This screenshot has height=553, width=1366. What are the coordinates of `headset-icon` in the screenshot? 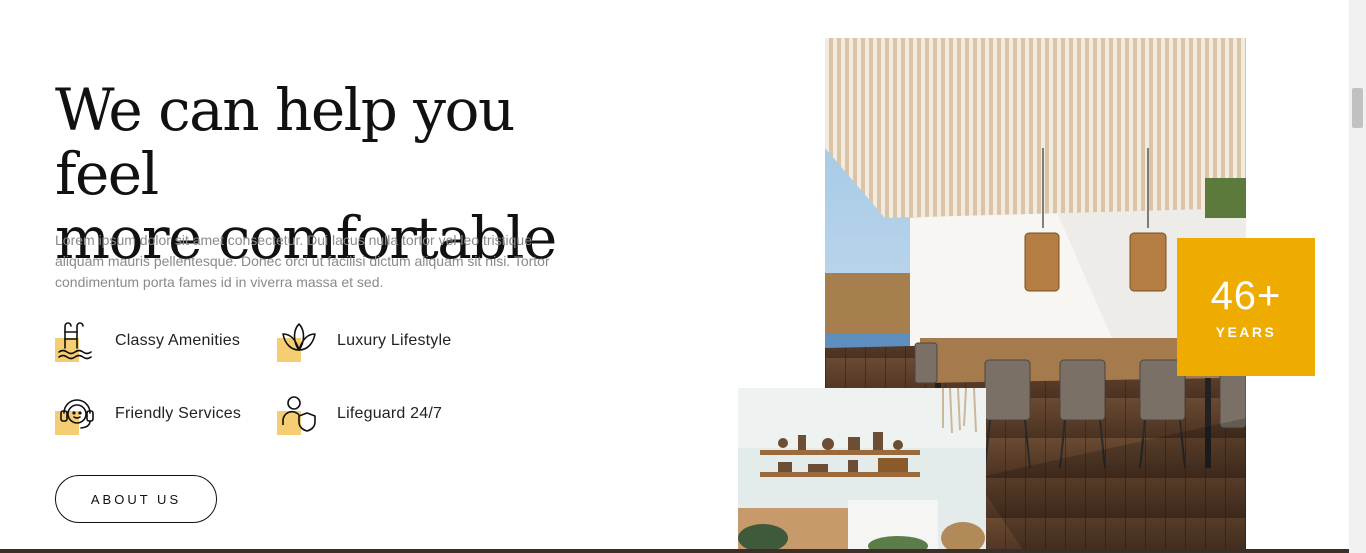 It's located at (76, 414).